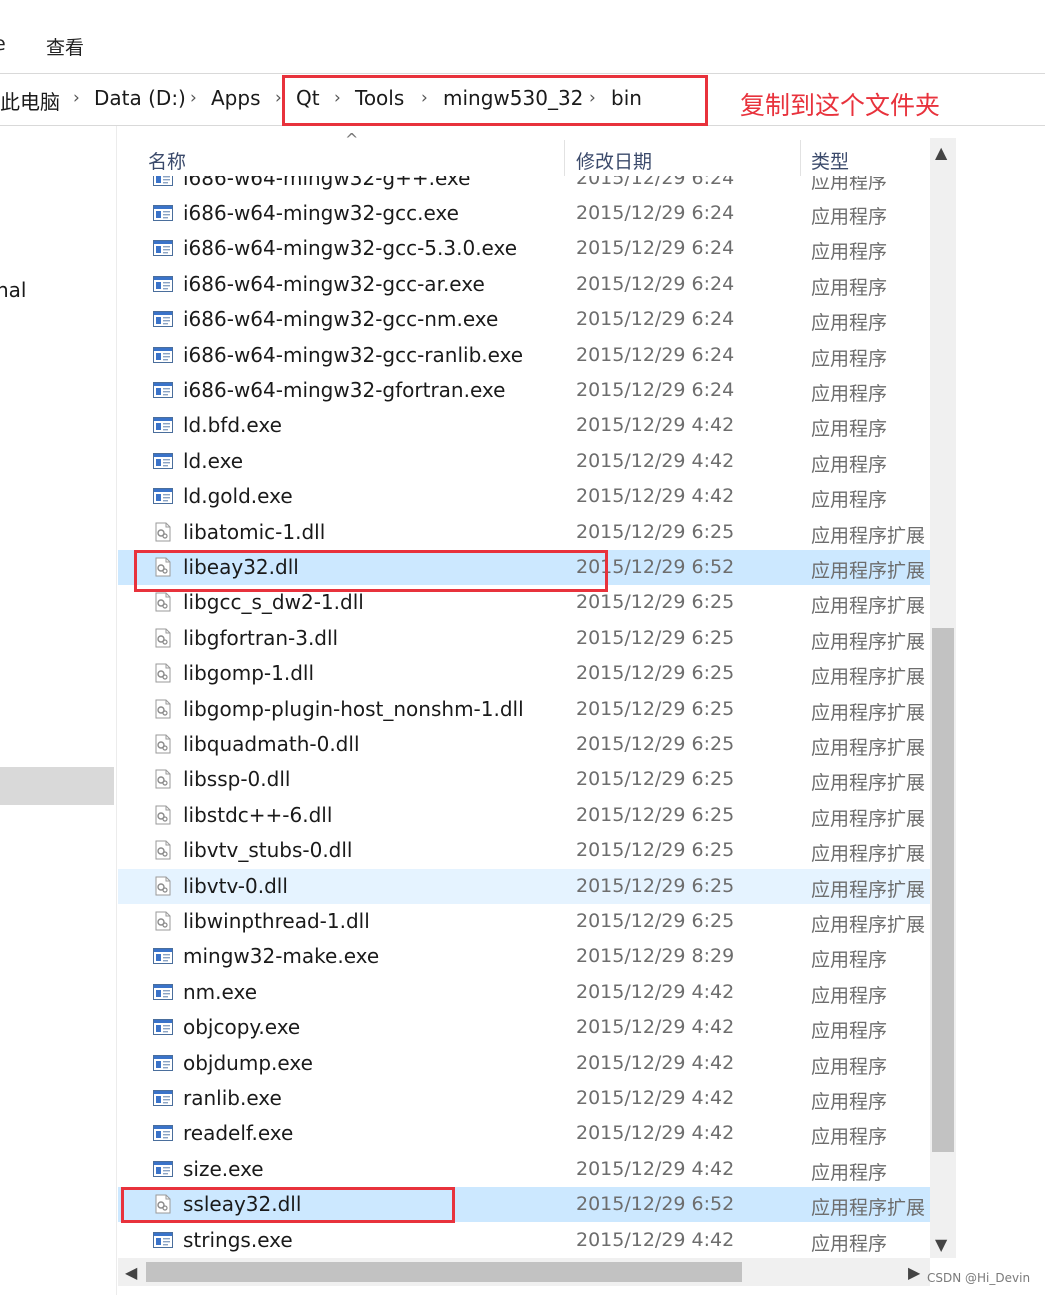  What do you see at coordinates (238, 496) in the screenshot?
I see `file-name: ld.gold.exe` at bounding box center [238, 496].